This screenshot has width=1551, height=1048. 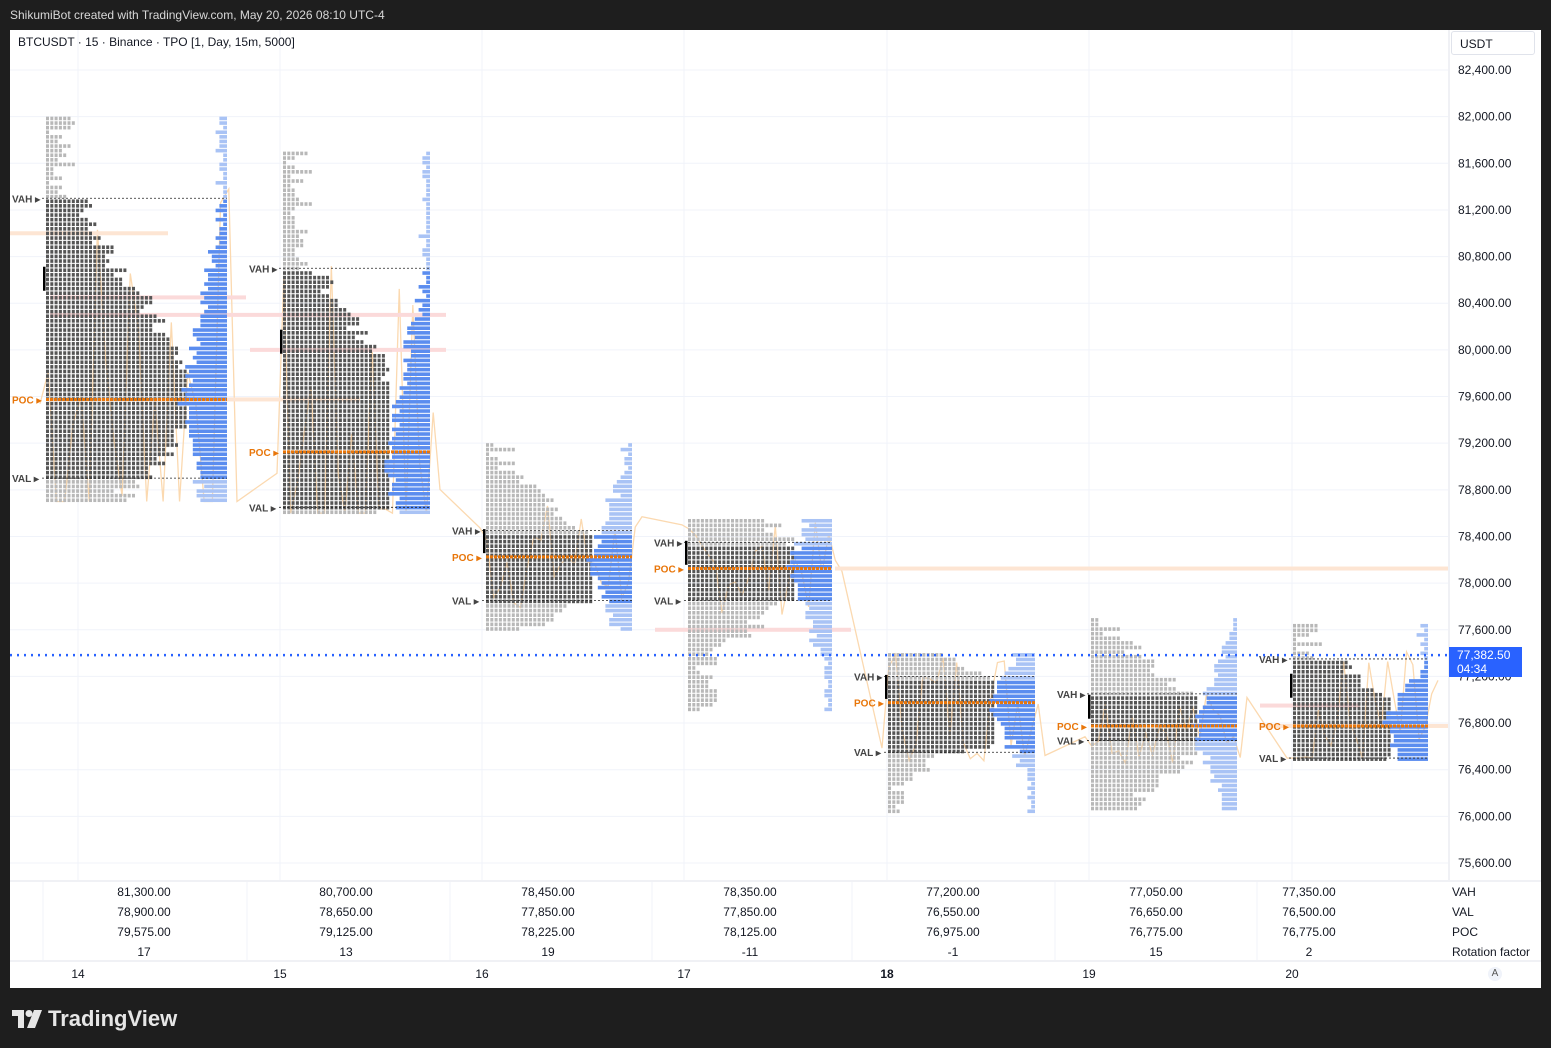 What do you see at coordinates (616, 527) in the screenshot?
I see `volume-profile-row` at bounding box center [616, 527].